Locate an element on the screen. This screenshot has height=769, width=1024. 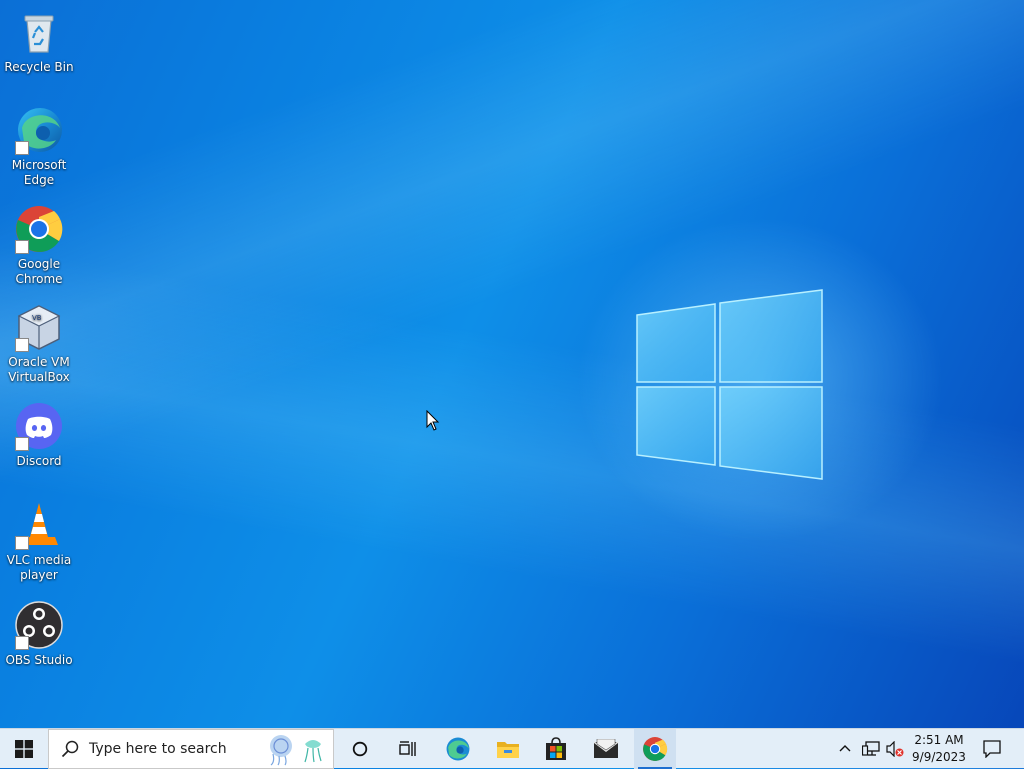
windows-logo-wallpaper is located at coordinates (729, 384).